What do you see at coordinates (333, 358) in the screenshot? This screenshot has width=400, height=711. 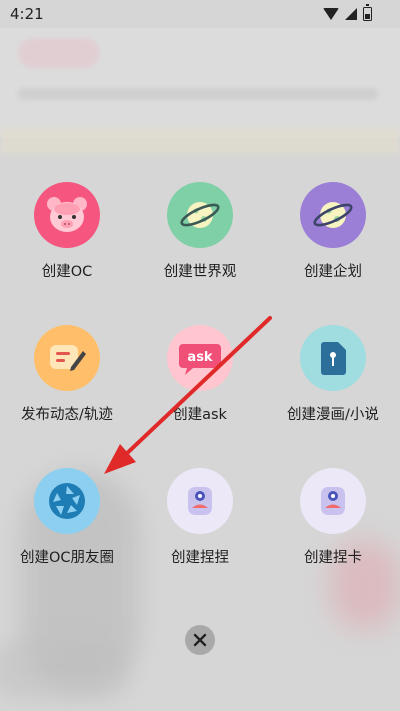 I see `sd-card-icon` at bounding box center [333, 358].